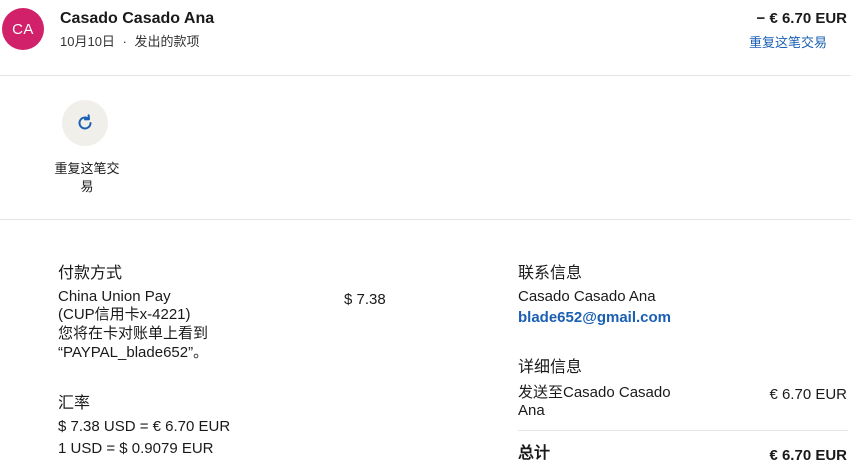 This screenshot has height=473, width=851. Describe the element at coordinates (587, 296) in the screenshot. I see `contact-name: Casado Casado Ana` at that location.